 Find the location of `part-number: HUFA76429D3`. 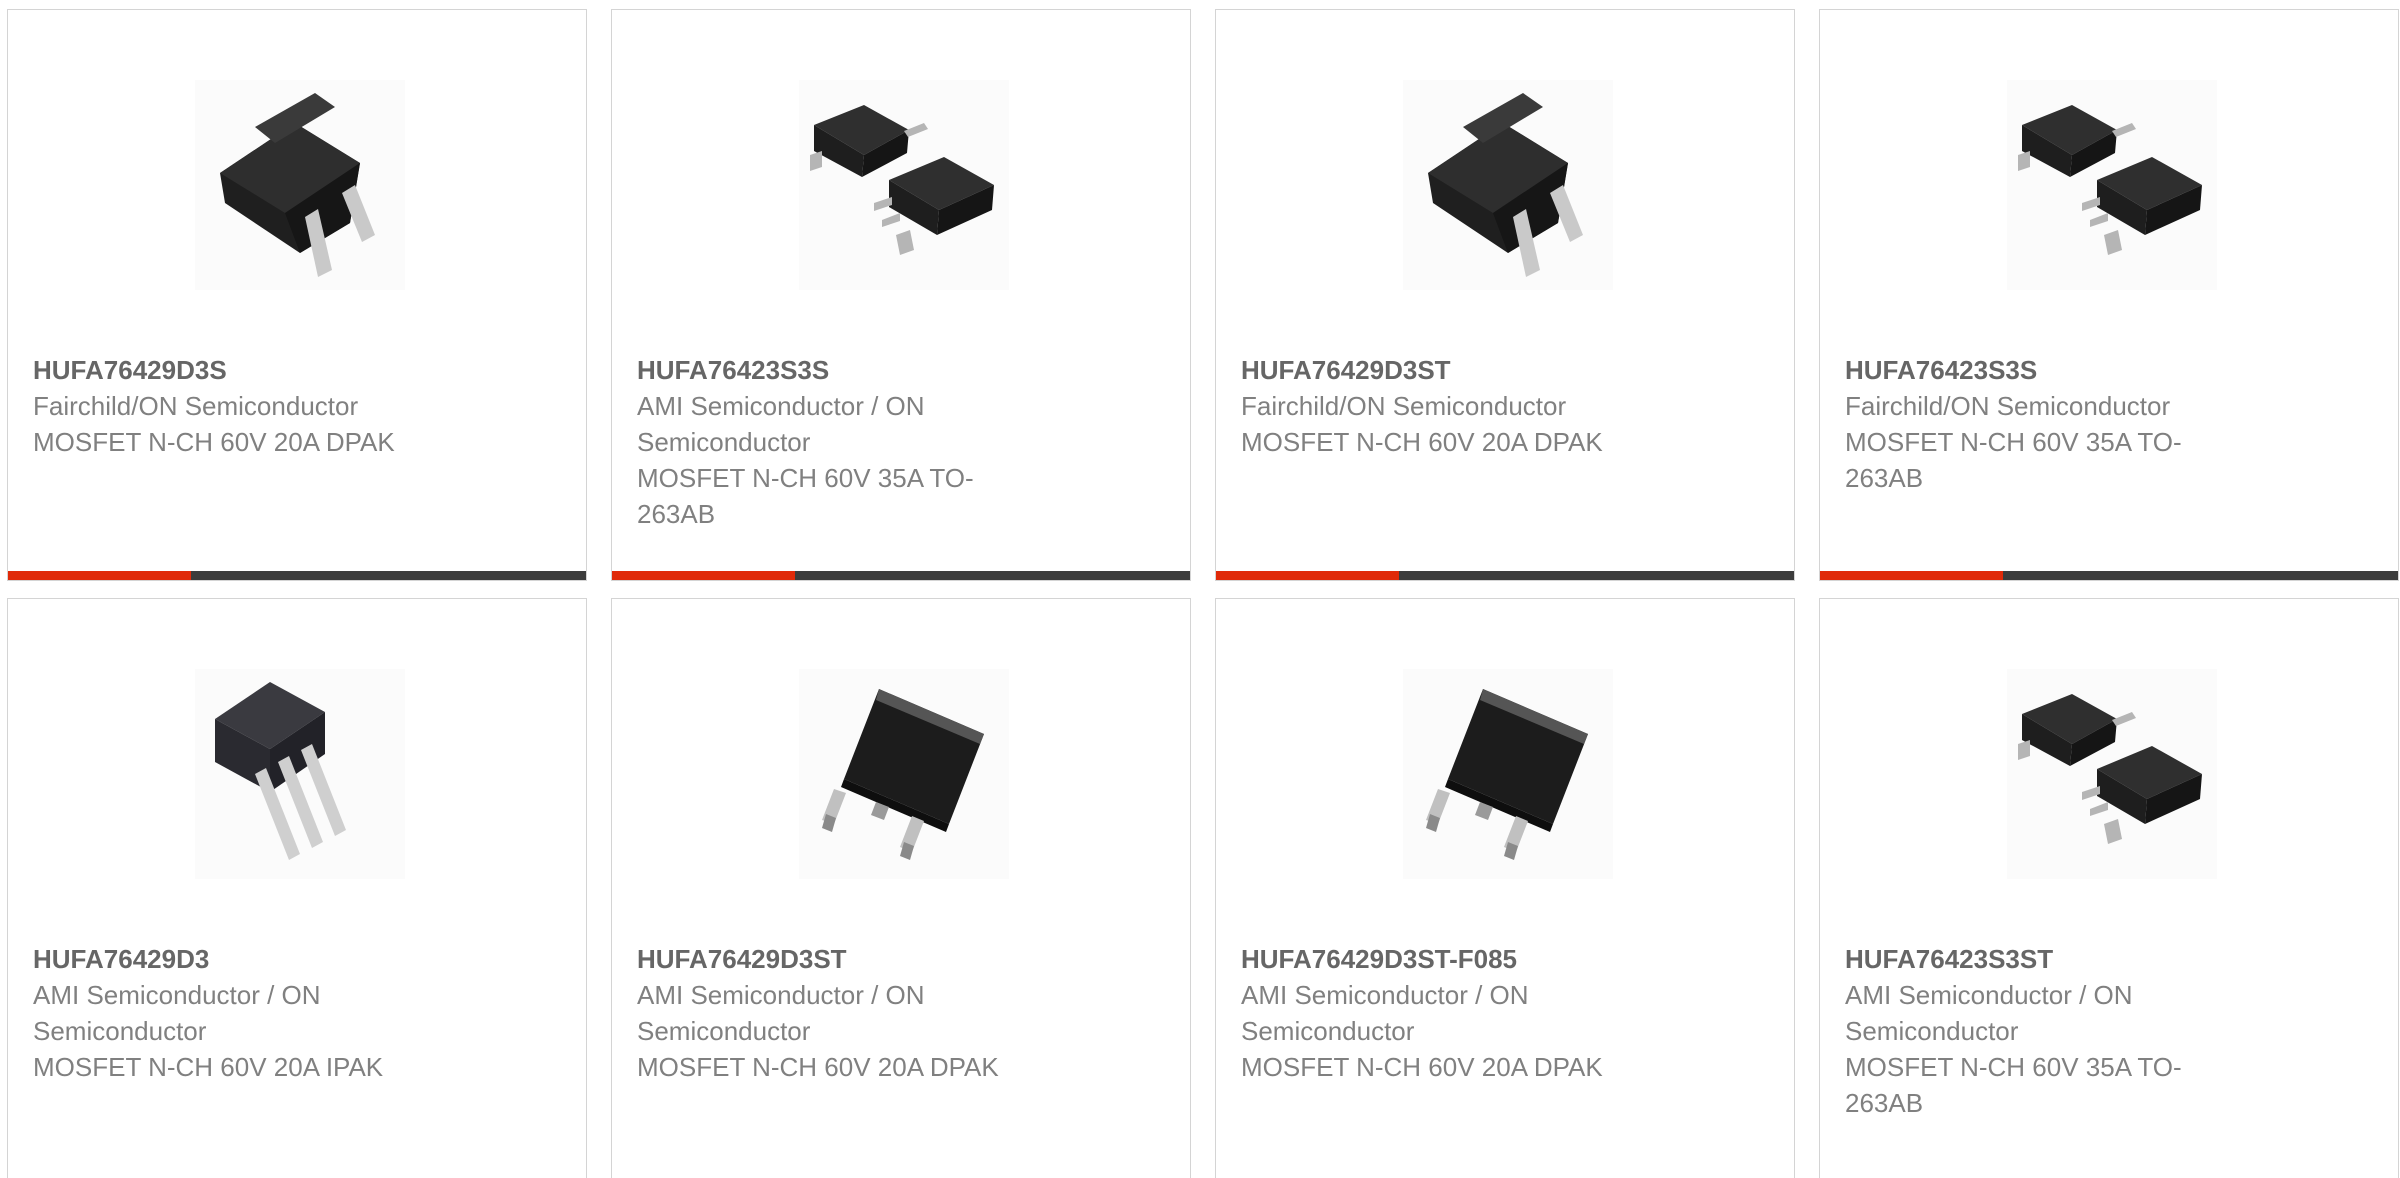

part-number: HUFA76429D3 is located at coordinates (233, 959).